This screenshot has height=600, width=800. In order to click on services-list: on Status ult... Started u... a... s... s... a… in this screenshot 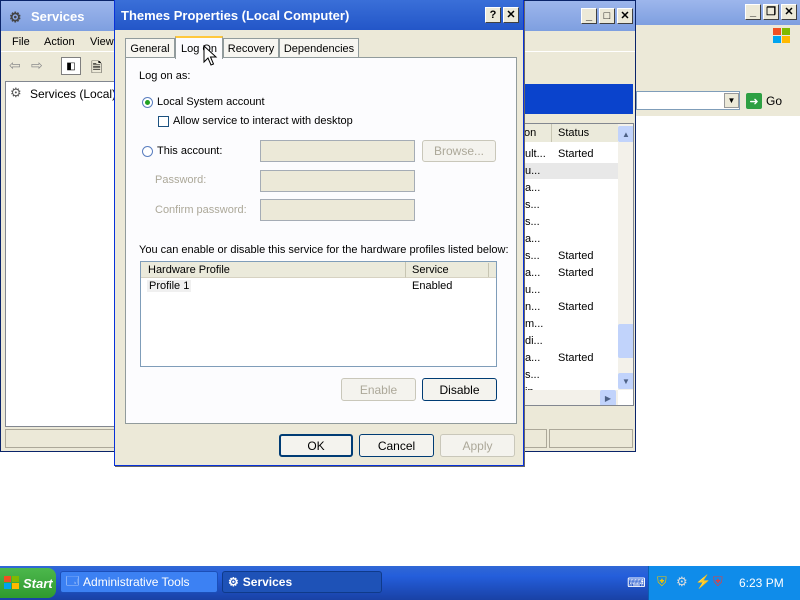, I will do `click(577, 264)`.